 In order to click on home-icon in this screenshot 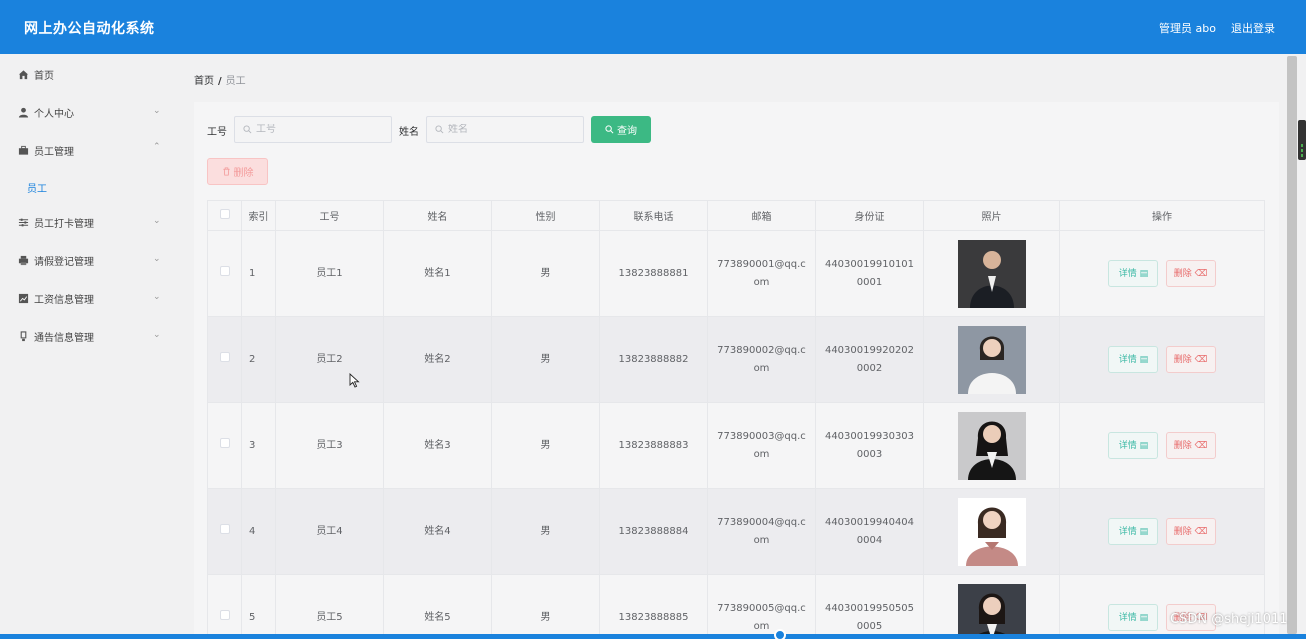, I will do `click(23, 74)`.